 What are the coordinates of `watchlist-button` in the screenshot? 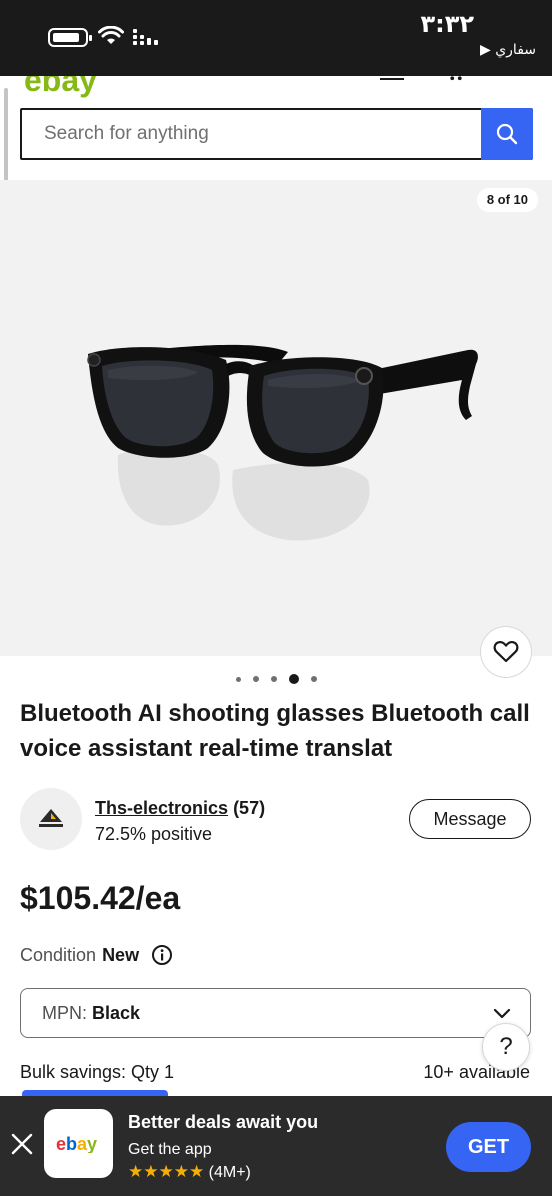 It's located at (506, 652).